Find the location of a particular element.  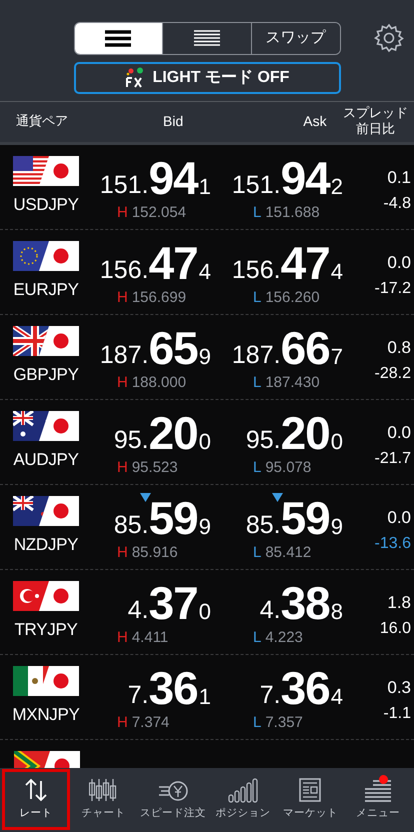

price: 4.388 is located at coordinates (301, 603).